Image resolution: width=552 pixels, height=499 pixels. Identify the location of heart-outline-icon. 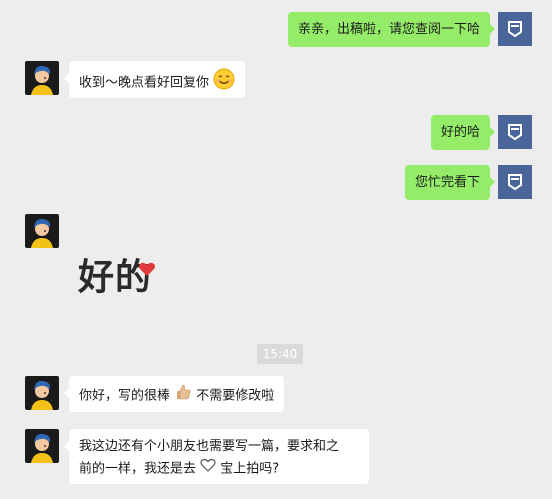
(208, 469).